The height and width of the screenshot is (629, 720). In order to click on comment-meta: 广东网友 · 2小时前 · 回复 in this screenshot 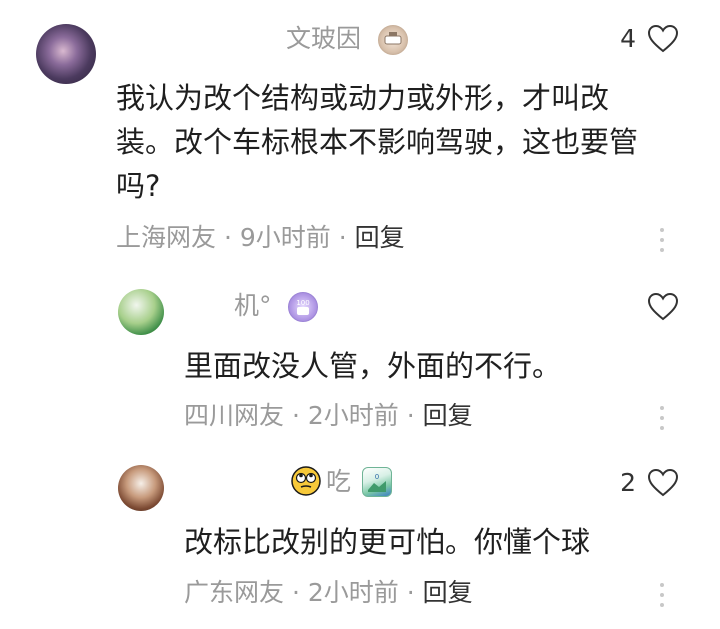, I will do `click(328, 593)`.